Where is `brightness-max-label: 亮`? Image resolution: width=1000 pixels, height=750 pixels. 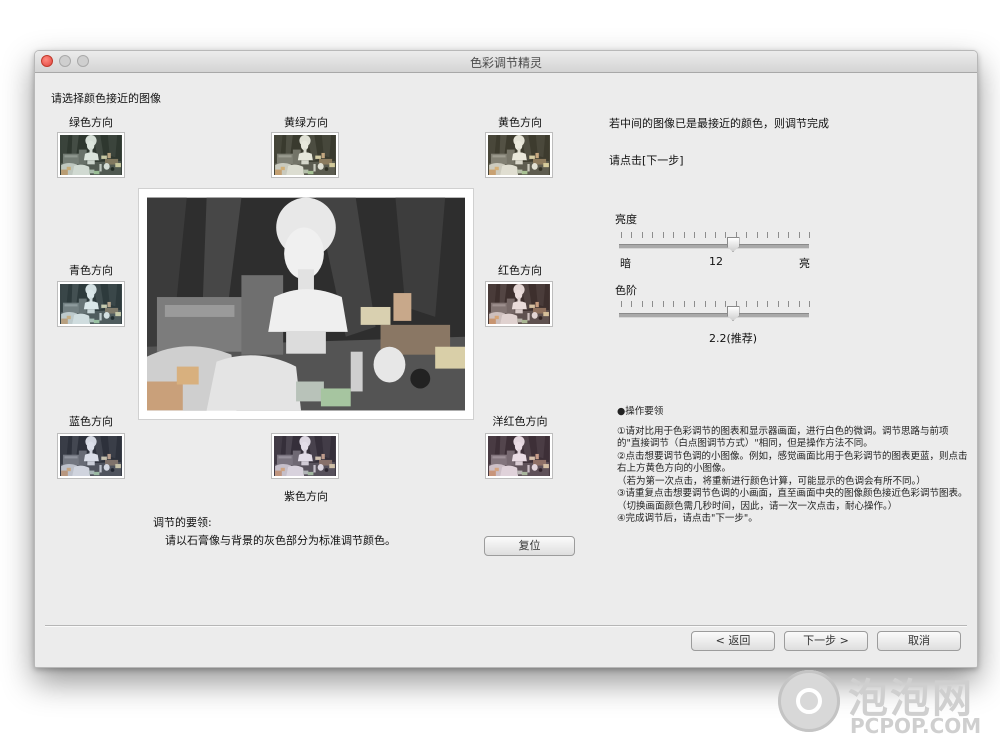 brightness-max-label: 亮 is located at coordinates (804, 263).